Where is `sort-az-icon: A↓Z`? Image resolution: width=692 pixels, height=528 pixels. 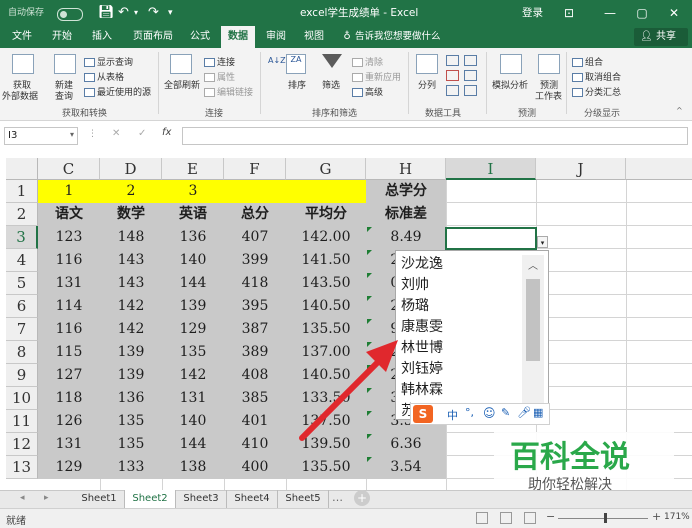
sort-az-icon: A↓Z is located at coordinates (277, 60).